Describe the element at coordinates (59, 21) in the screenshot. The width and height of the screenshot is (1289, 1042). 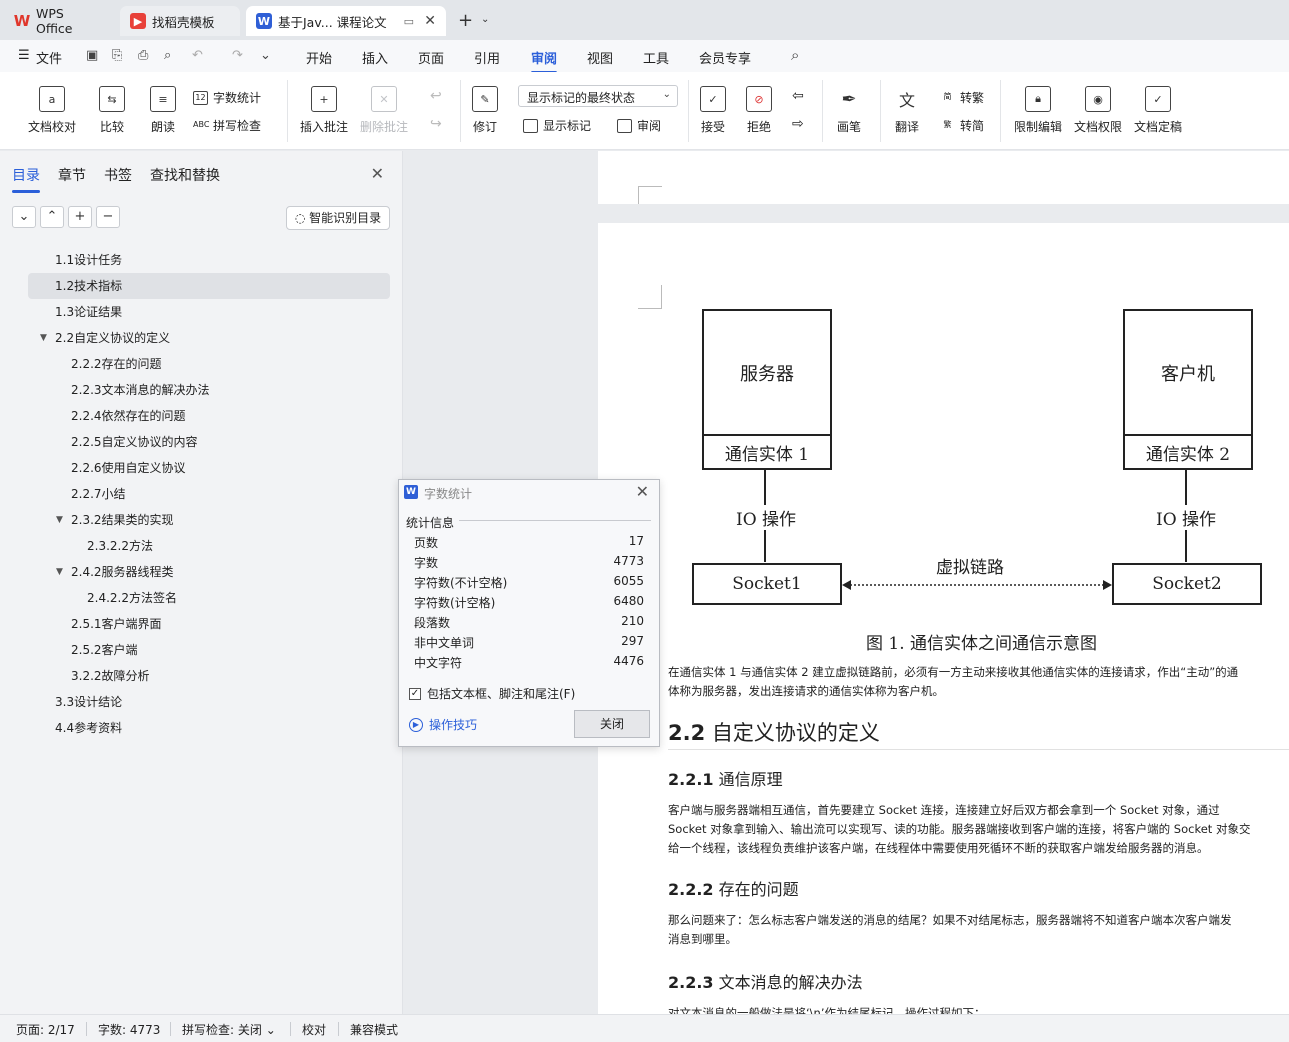
I see `tab-wps-office: W WPS Office` at that location.